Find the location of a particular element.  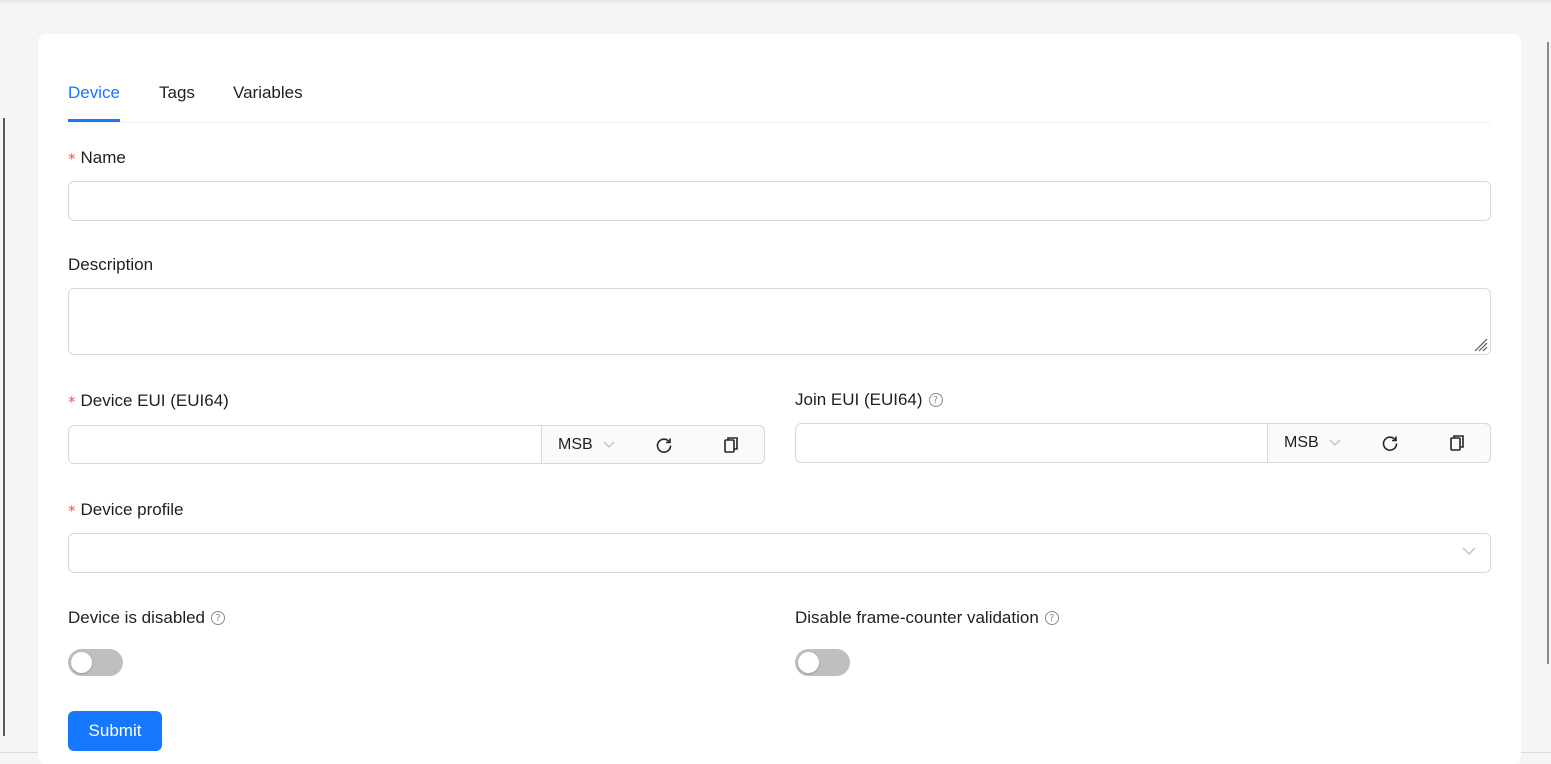

description-label: Description is located at coordinates (110, 265).